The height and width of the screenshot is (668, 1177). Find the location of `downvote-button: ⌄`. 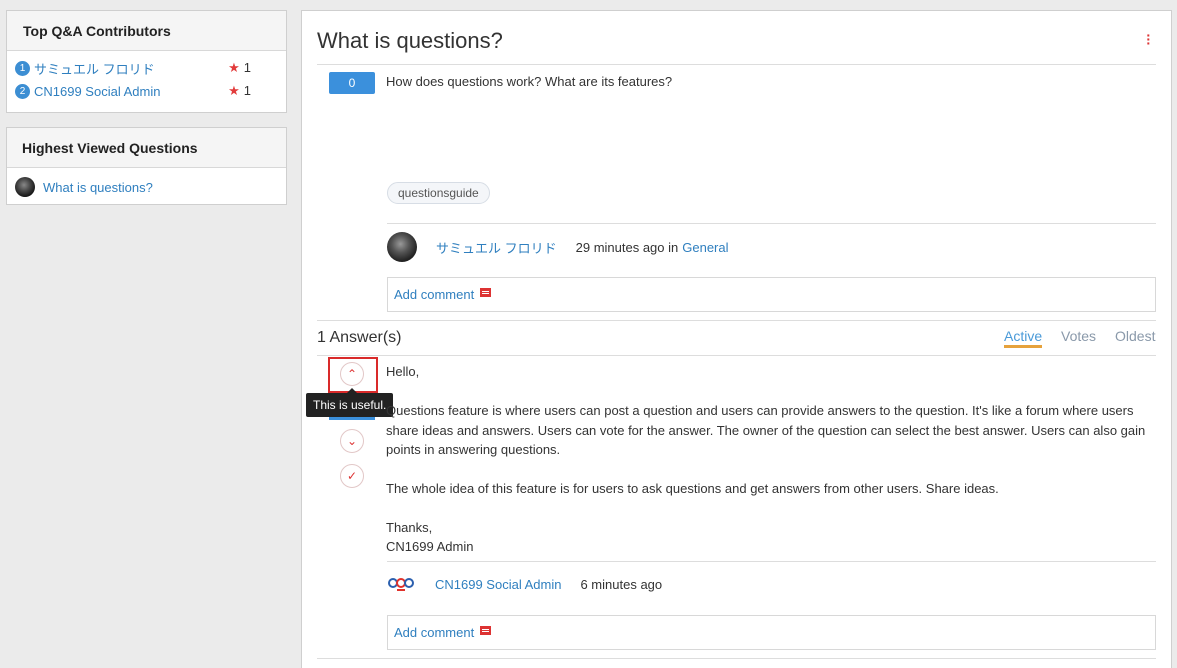

downvote-button: ⌄ is located at coordinates (352, 441).